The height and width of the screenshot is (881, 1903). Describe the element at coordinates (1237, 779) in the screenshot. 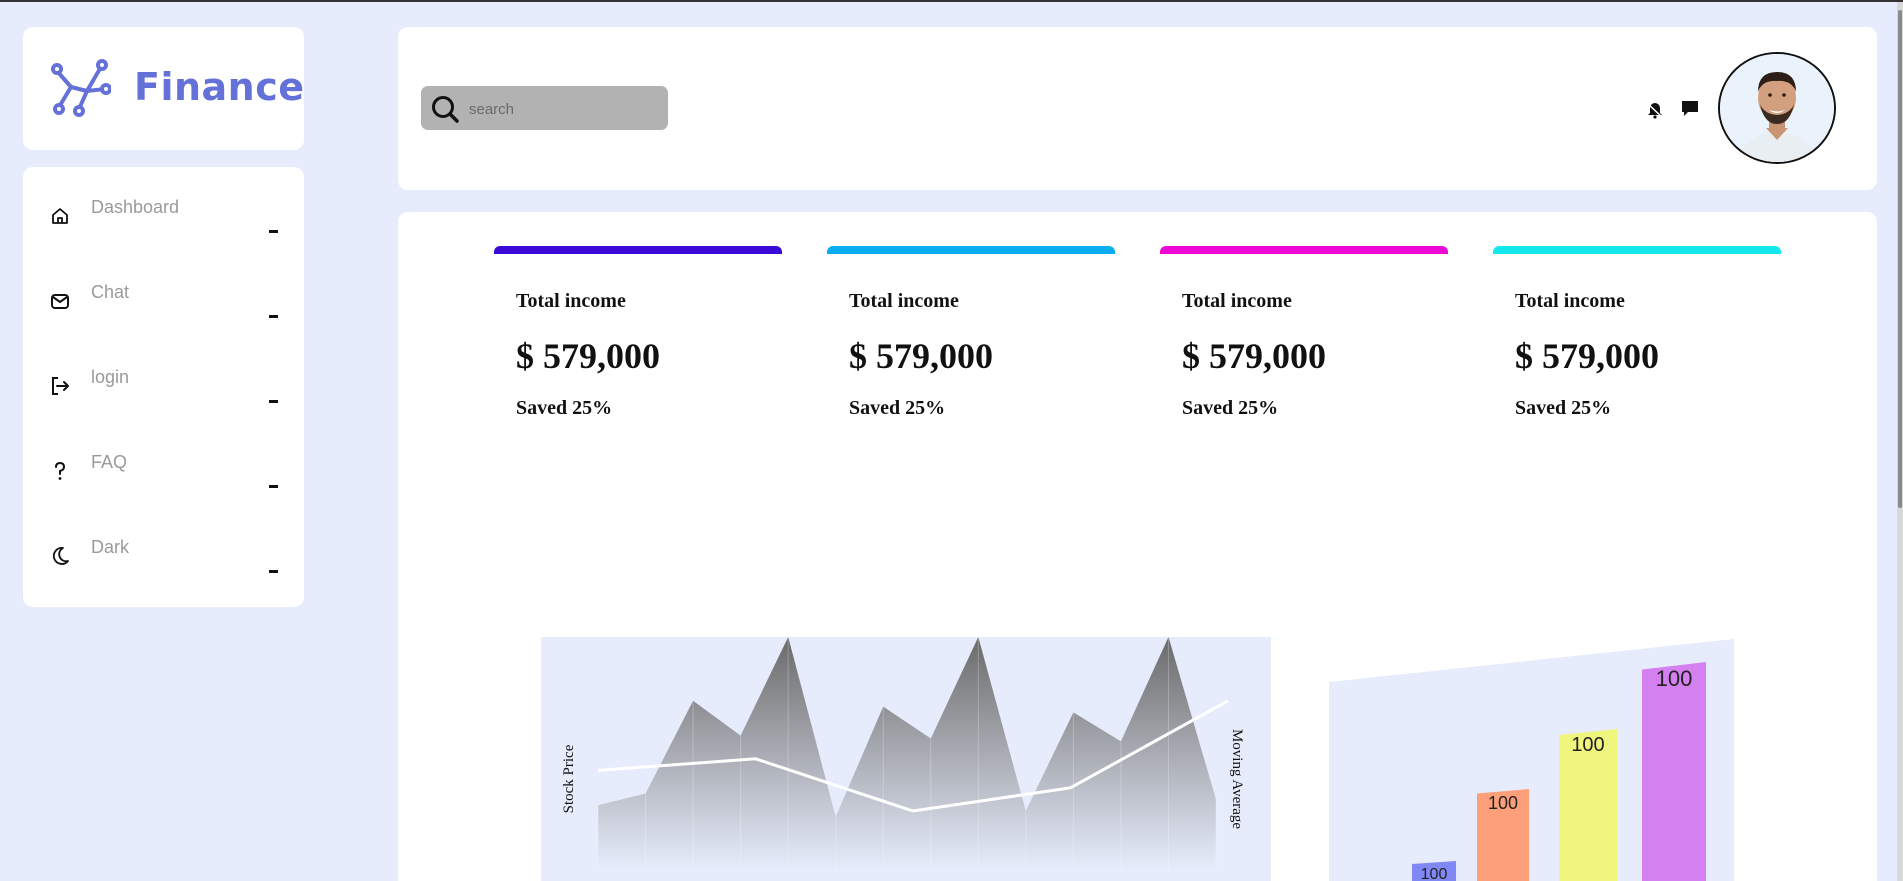

I see `y2-axis-label: Moving Average` at that location.